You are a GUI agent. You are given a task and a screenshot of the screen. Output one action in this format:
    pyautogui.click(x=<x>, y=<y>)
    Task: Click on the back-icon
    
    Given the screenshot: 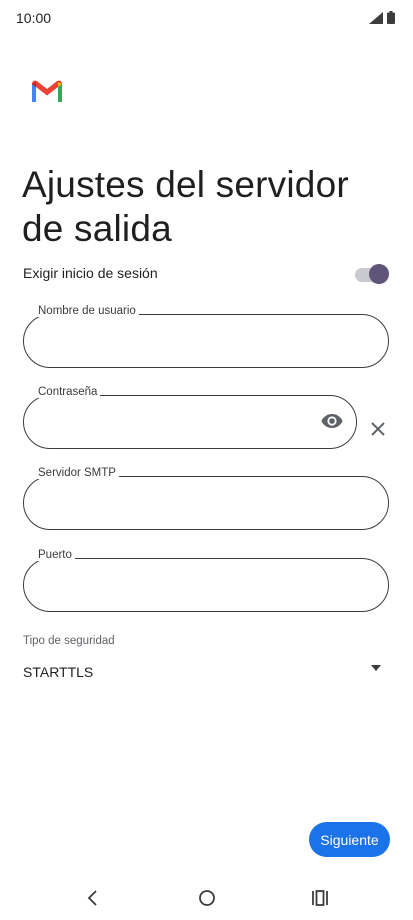 What is the action you would take?
    pyautogui.click(x=93, y=898)
    